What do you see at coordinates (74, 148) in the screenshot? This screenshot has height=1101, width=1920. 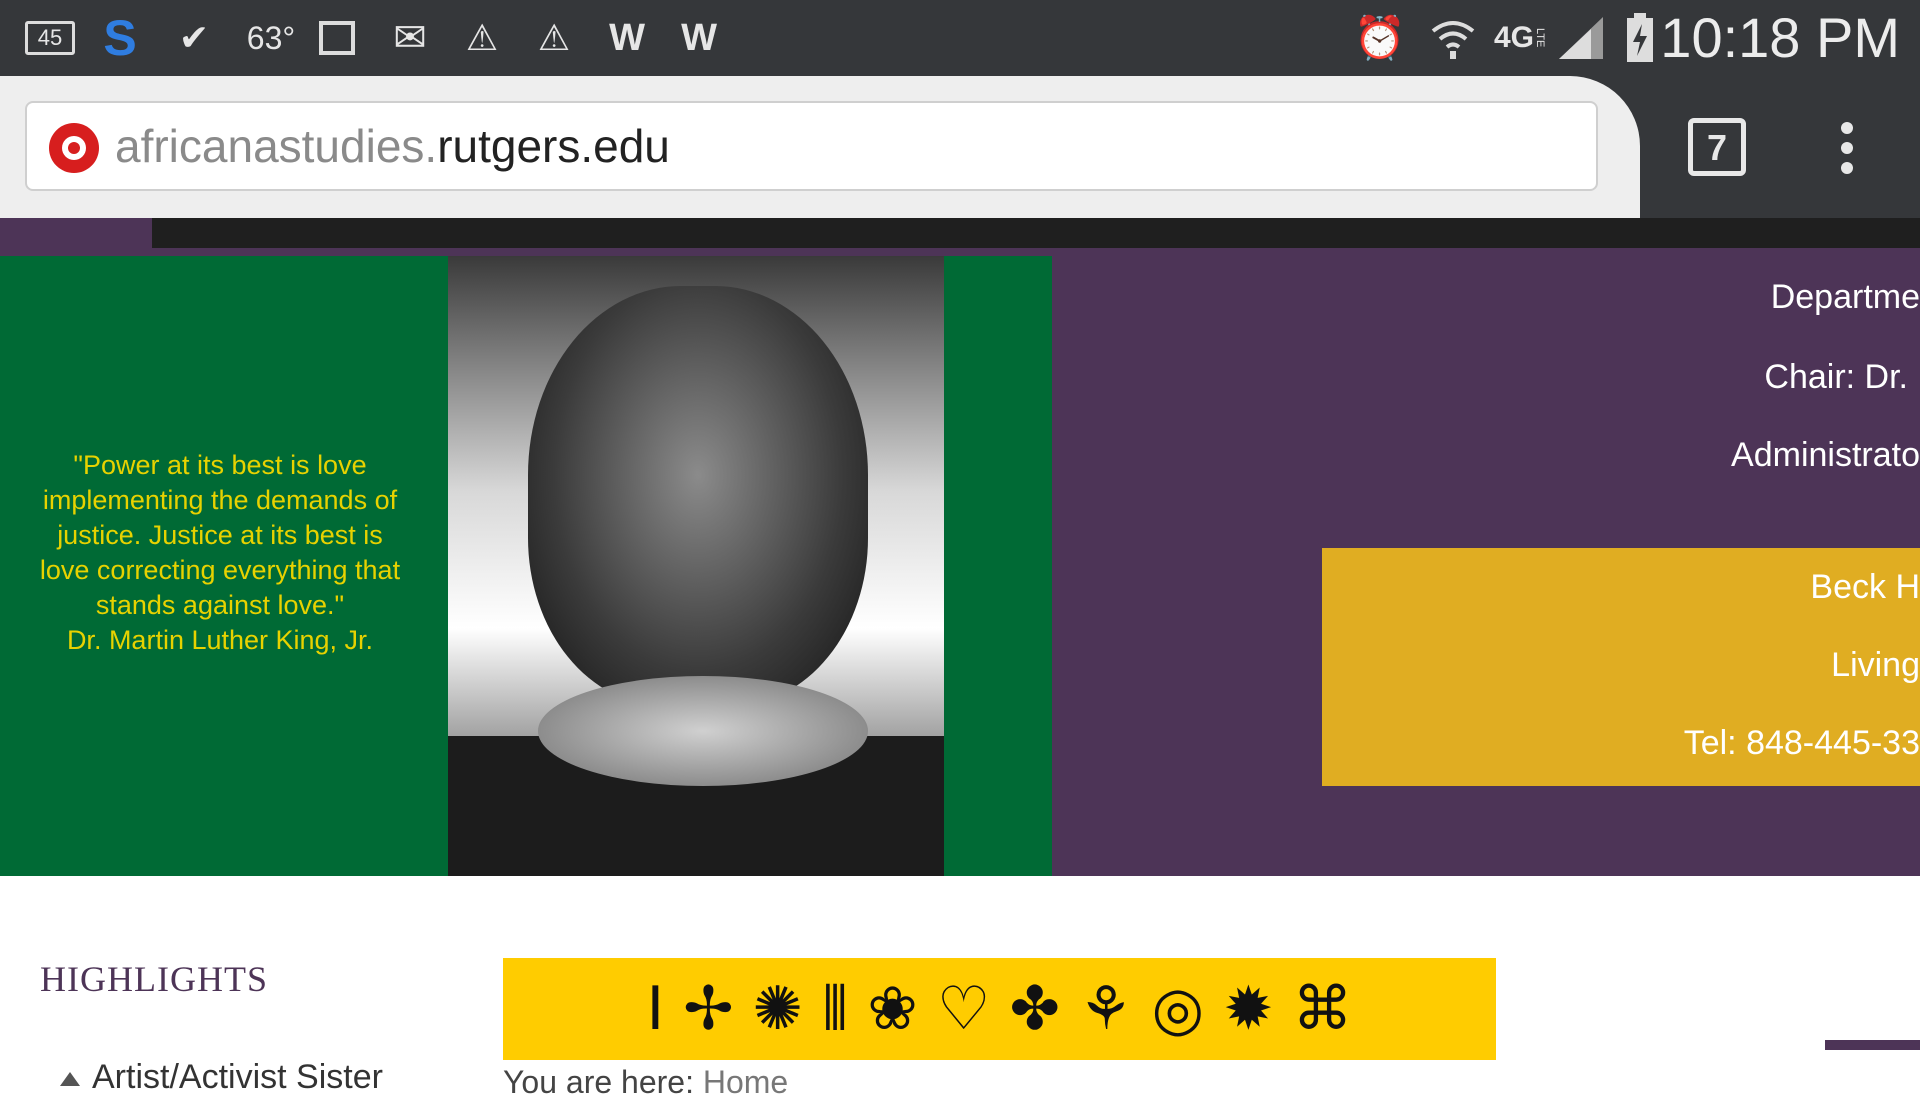 I see `rutgers-favicon-icon` at bounding box center [74, 148].